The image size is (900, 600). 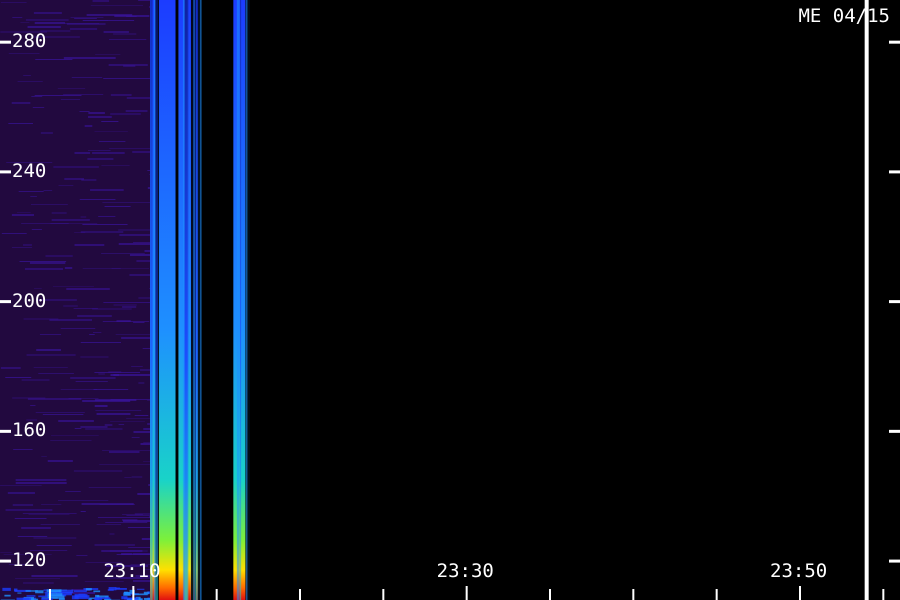 I want to click on x-tick-label: 23:30, so click(x=465, y=571).